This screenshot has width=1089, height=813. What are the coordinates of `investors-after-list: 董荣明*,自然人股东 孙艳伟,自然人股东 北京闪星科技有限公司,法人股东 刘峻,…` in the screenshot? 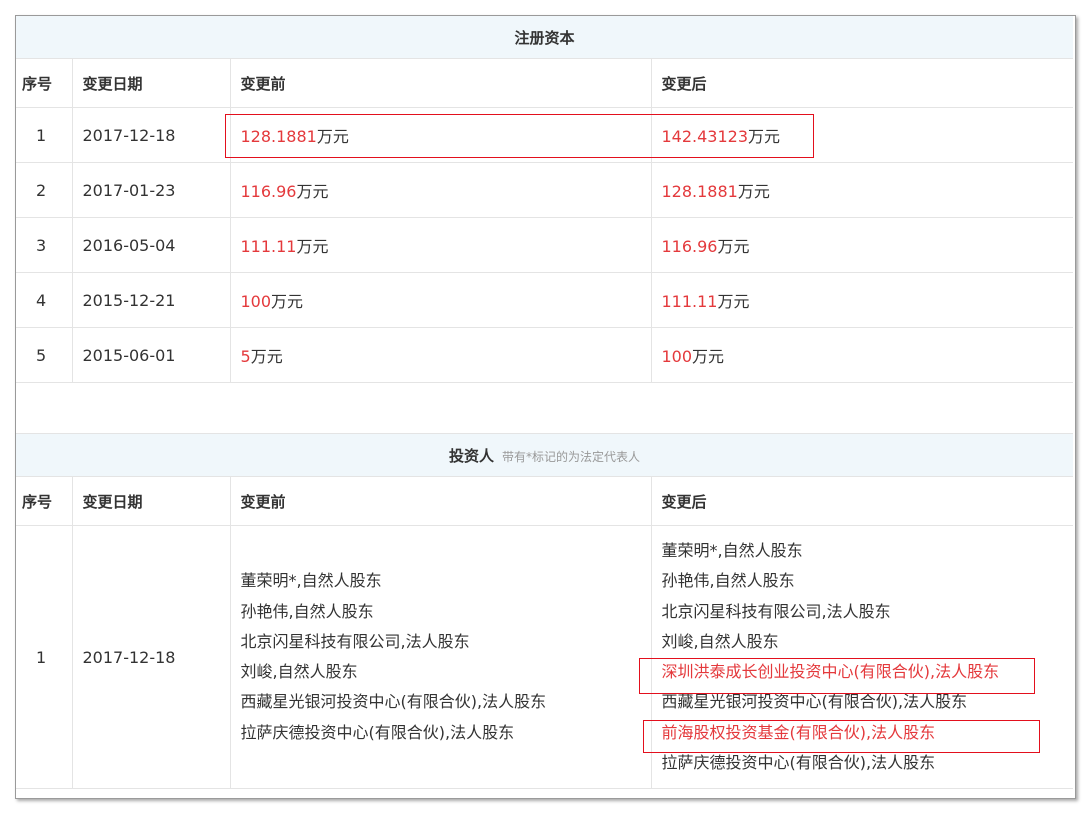 It's located at (862, 657).